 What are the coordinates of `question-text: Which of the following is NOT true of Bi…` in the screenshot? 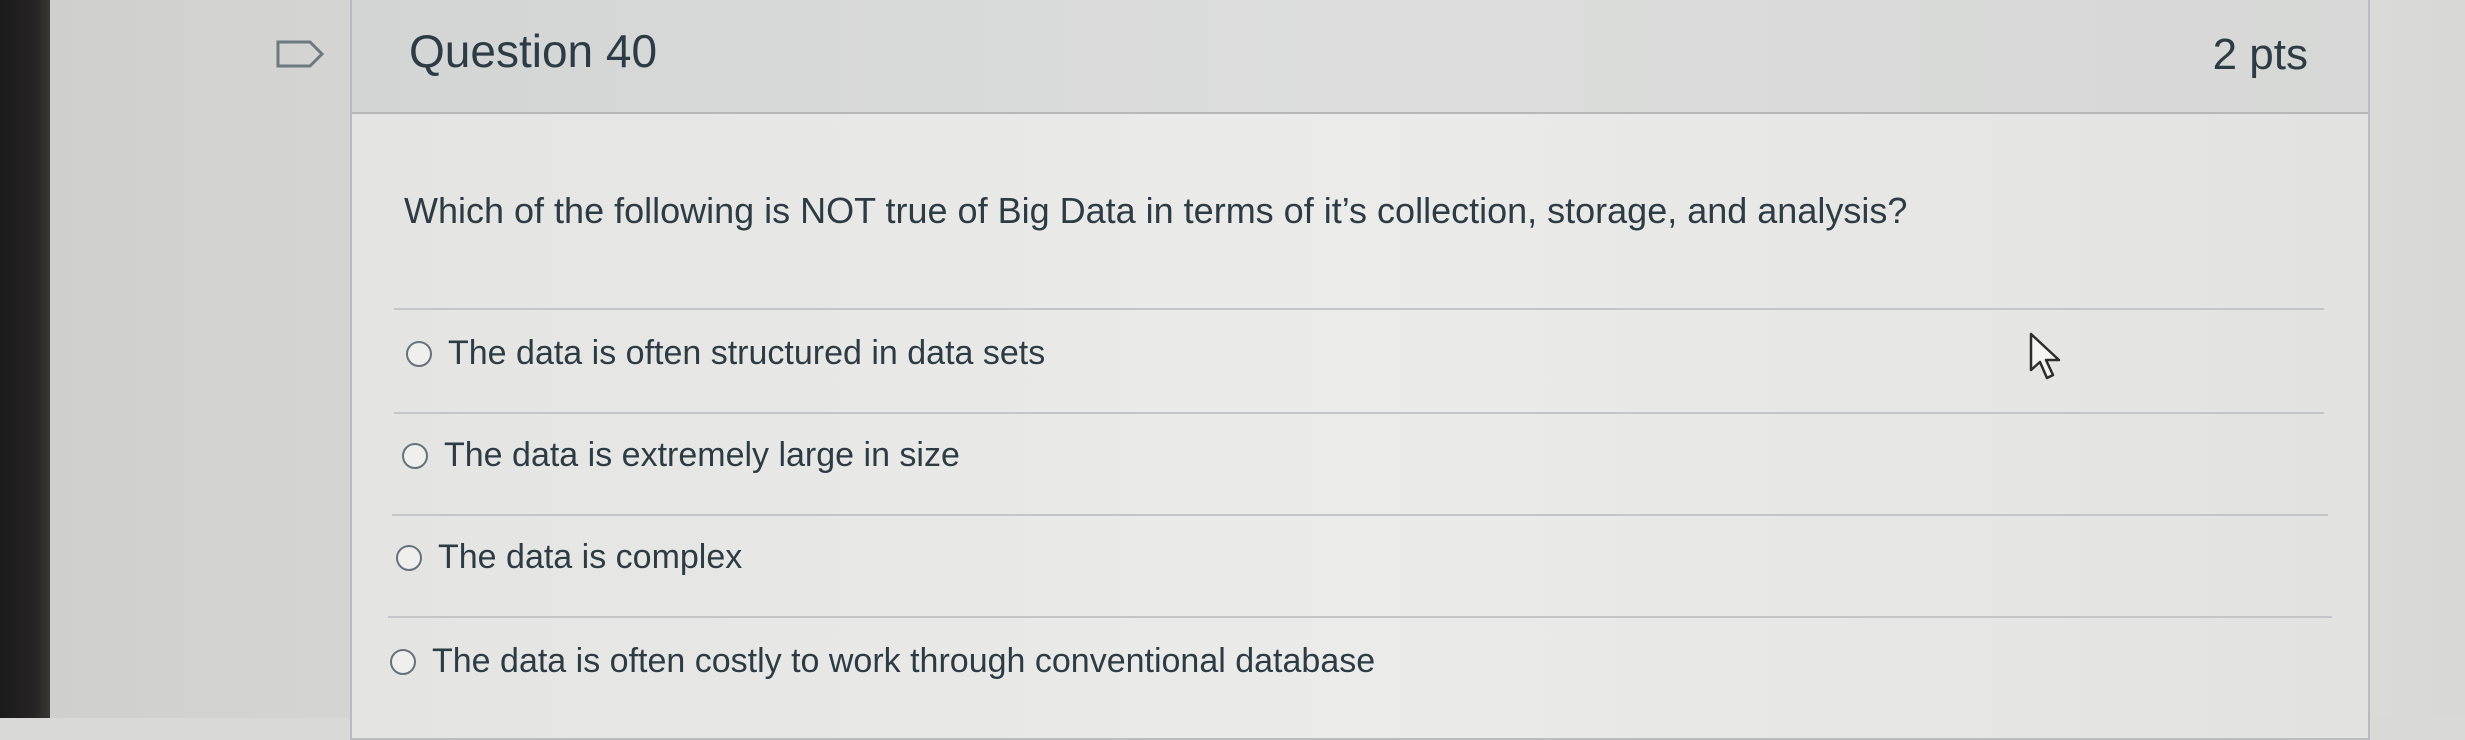 It's located at (1156, 210).